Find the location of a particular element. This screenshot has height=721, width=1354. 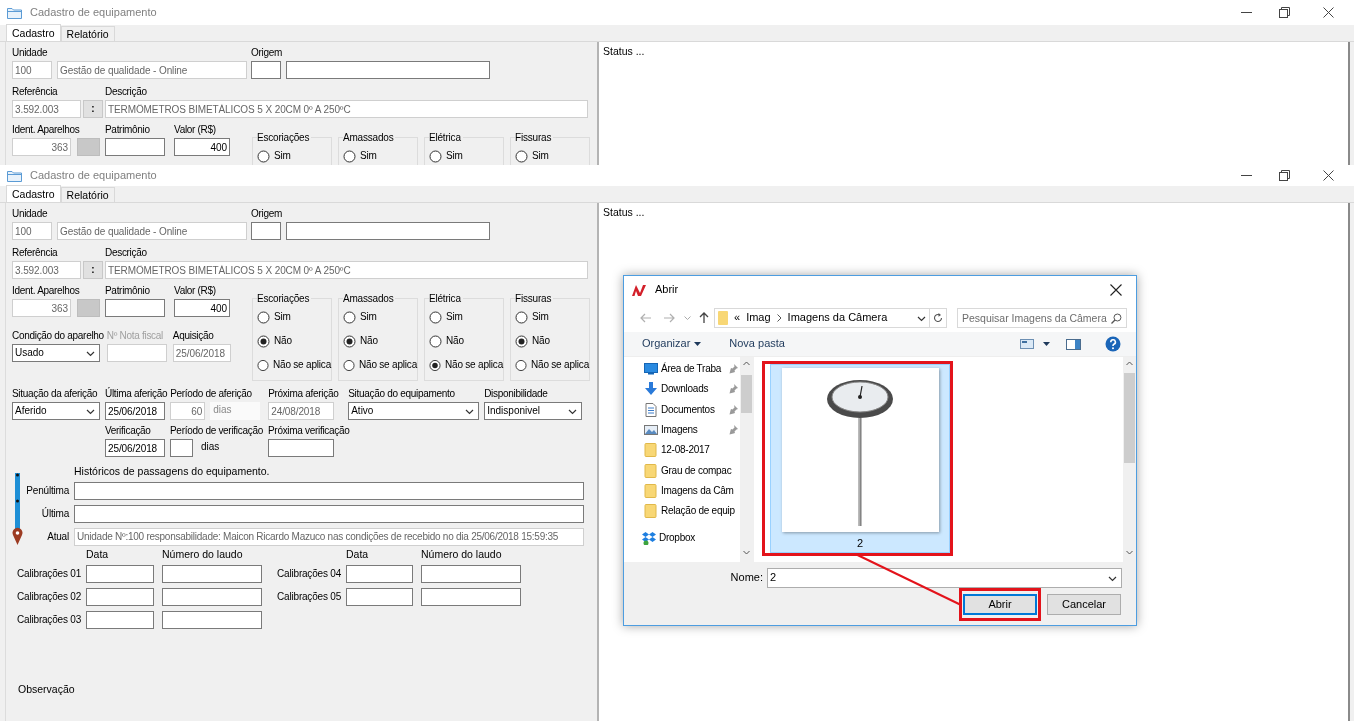

condition-dropdown: Usado is located at coordinates (56, 353).